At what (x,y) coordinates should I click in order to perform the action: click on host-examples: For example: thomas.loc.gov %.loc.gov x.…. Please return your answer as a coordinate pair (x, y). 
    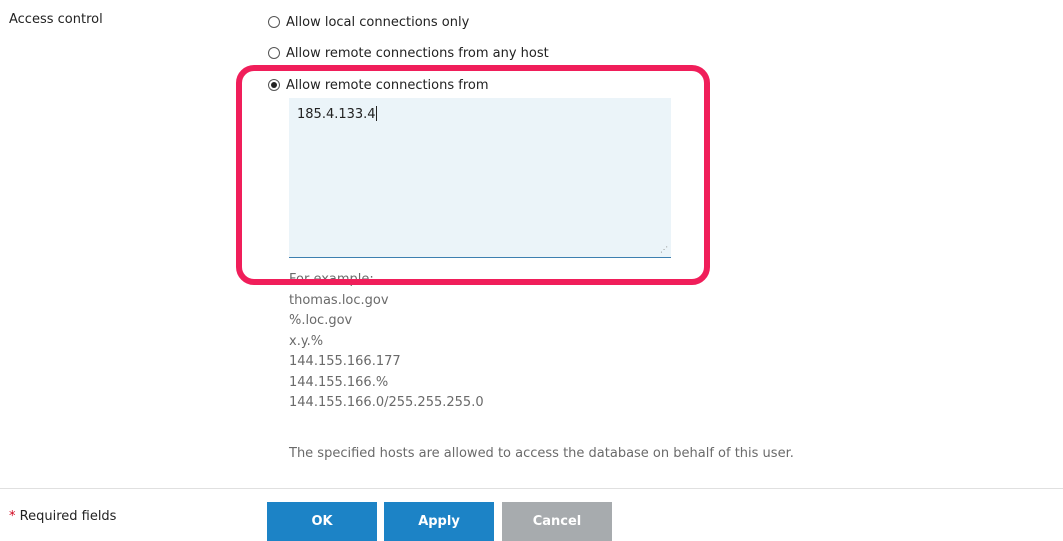
    Looking at the image, I should click on (386, 342).